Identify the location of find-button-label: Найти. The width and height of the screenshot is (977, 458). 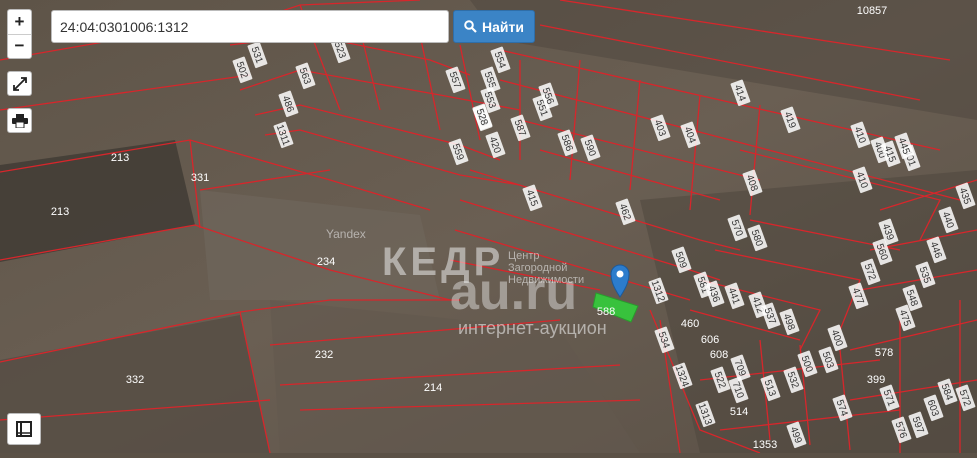
(503, 26).